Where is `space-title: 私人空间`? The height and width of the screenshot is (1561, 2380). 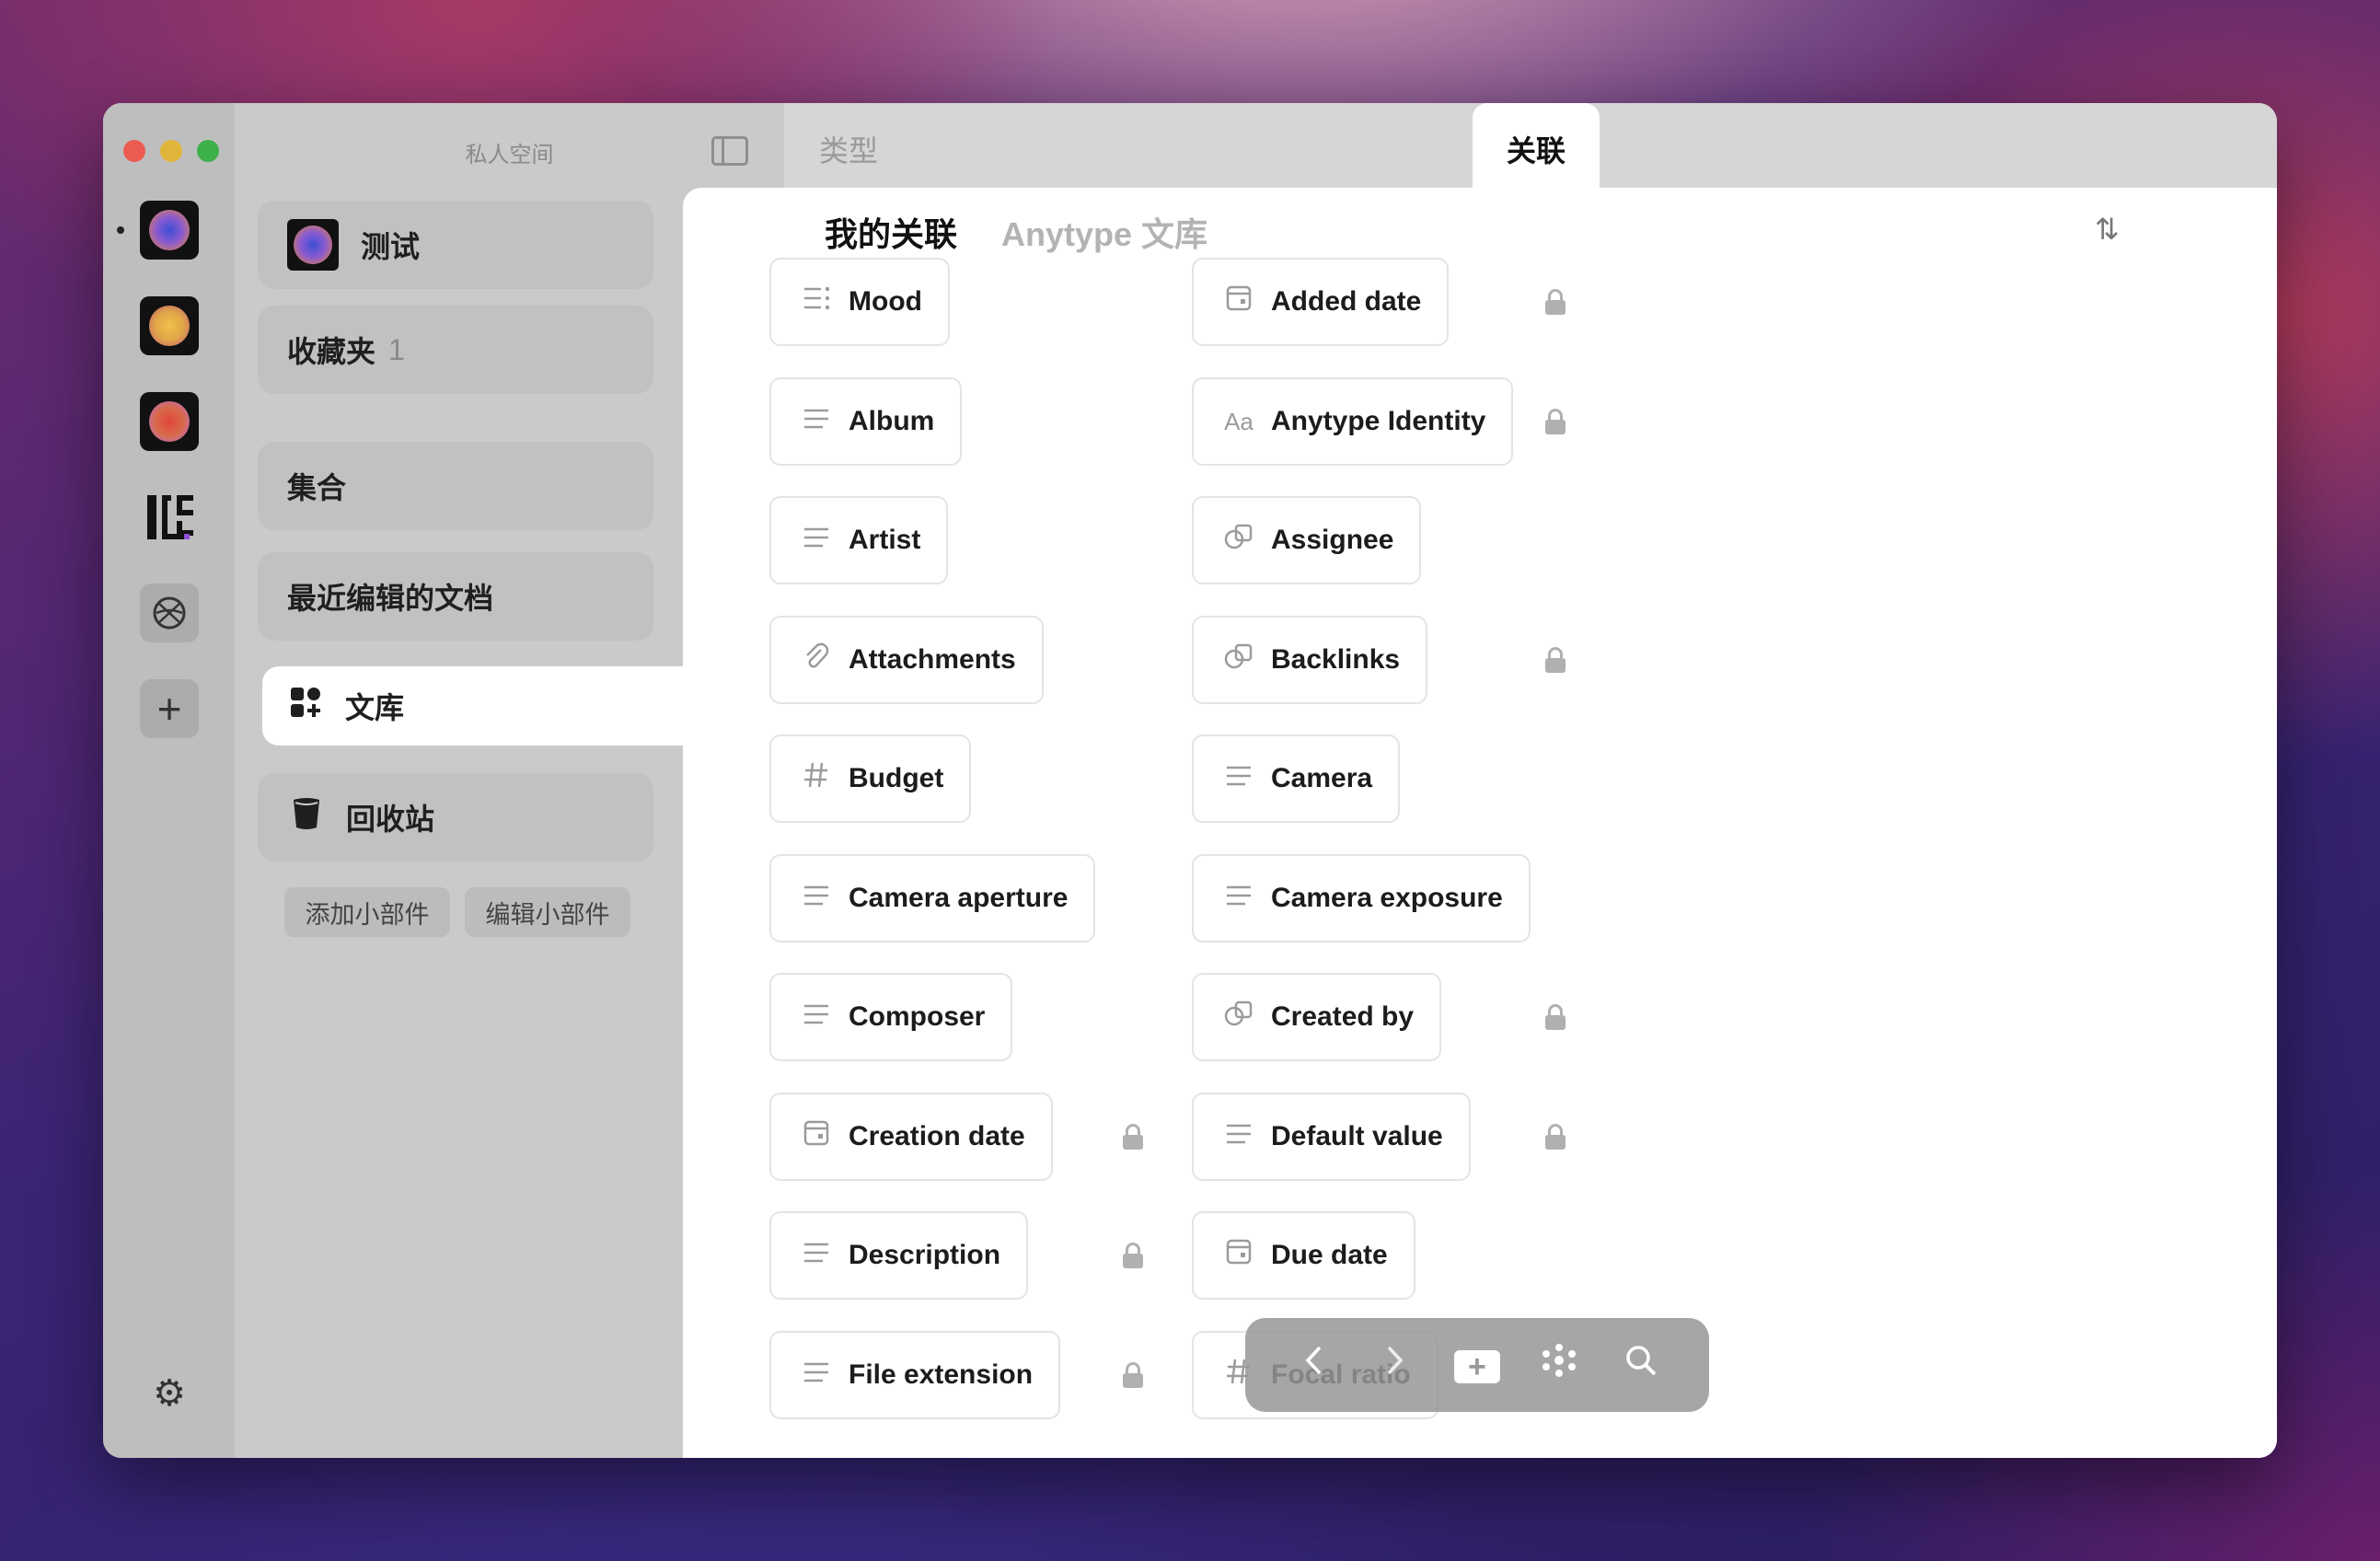
space-title: 私人空间 is located at coordinates (509, 156).